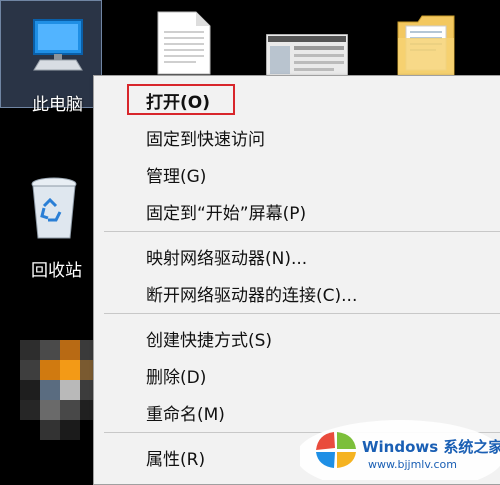 The height and width of the screenshot is (485, 500). I want to click on watermark-brand: Windows 系统之家, so click(431, 447).